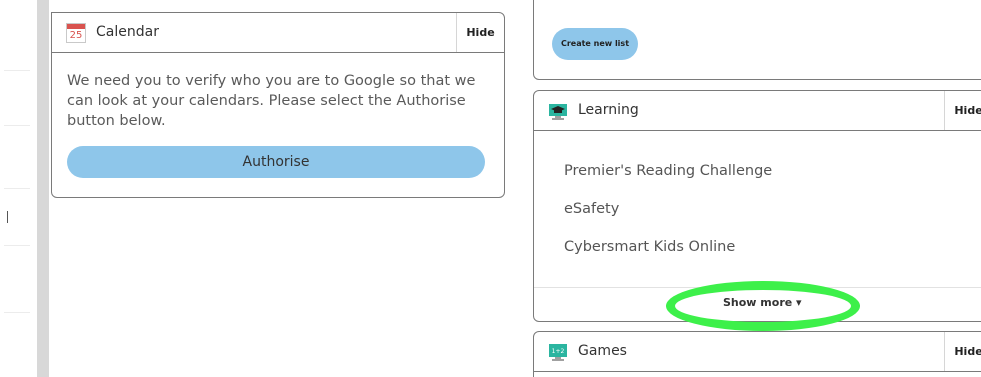  I want to click on games-card: 1+2 Games Hide, so click(757, 354).